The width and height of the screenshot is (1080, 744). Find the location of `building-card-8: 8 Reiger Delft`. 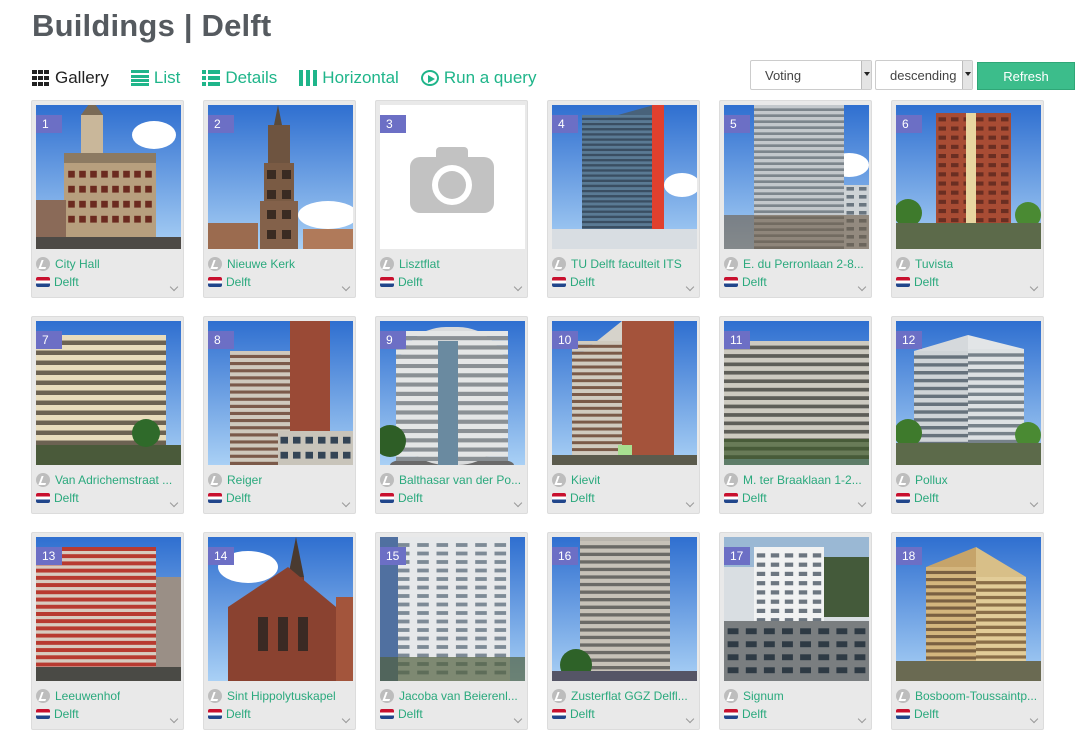

building-card-8: 8 Reiger Delft is located at coordinates (279, 415).